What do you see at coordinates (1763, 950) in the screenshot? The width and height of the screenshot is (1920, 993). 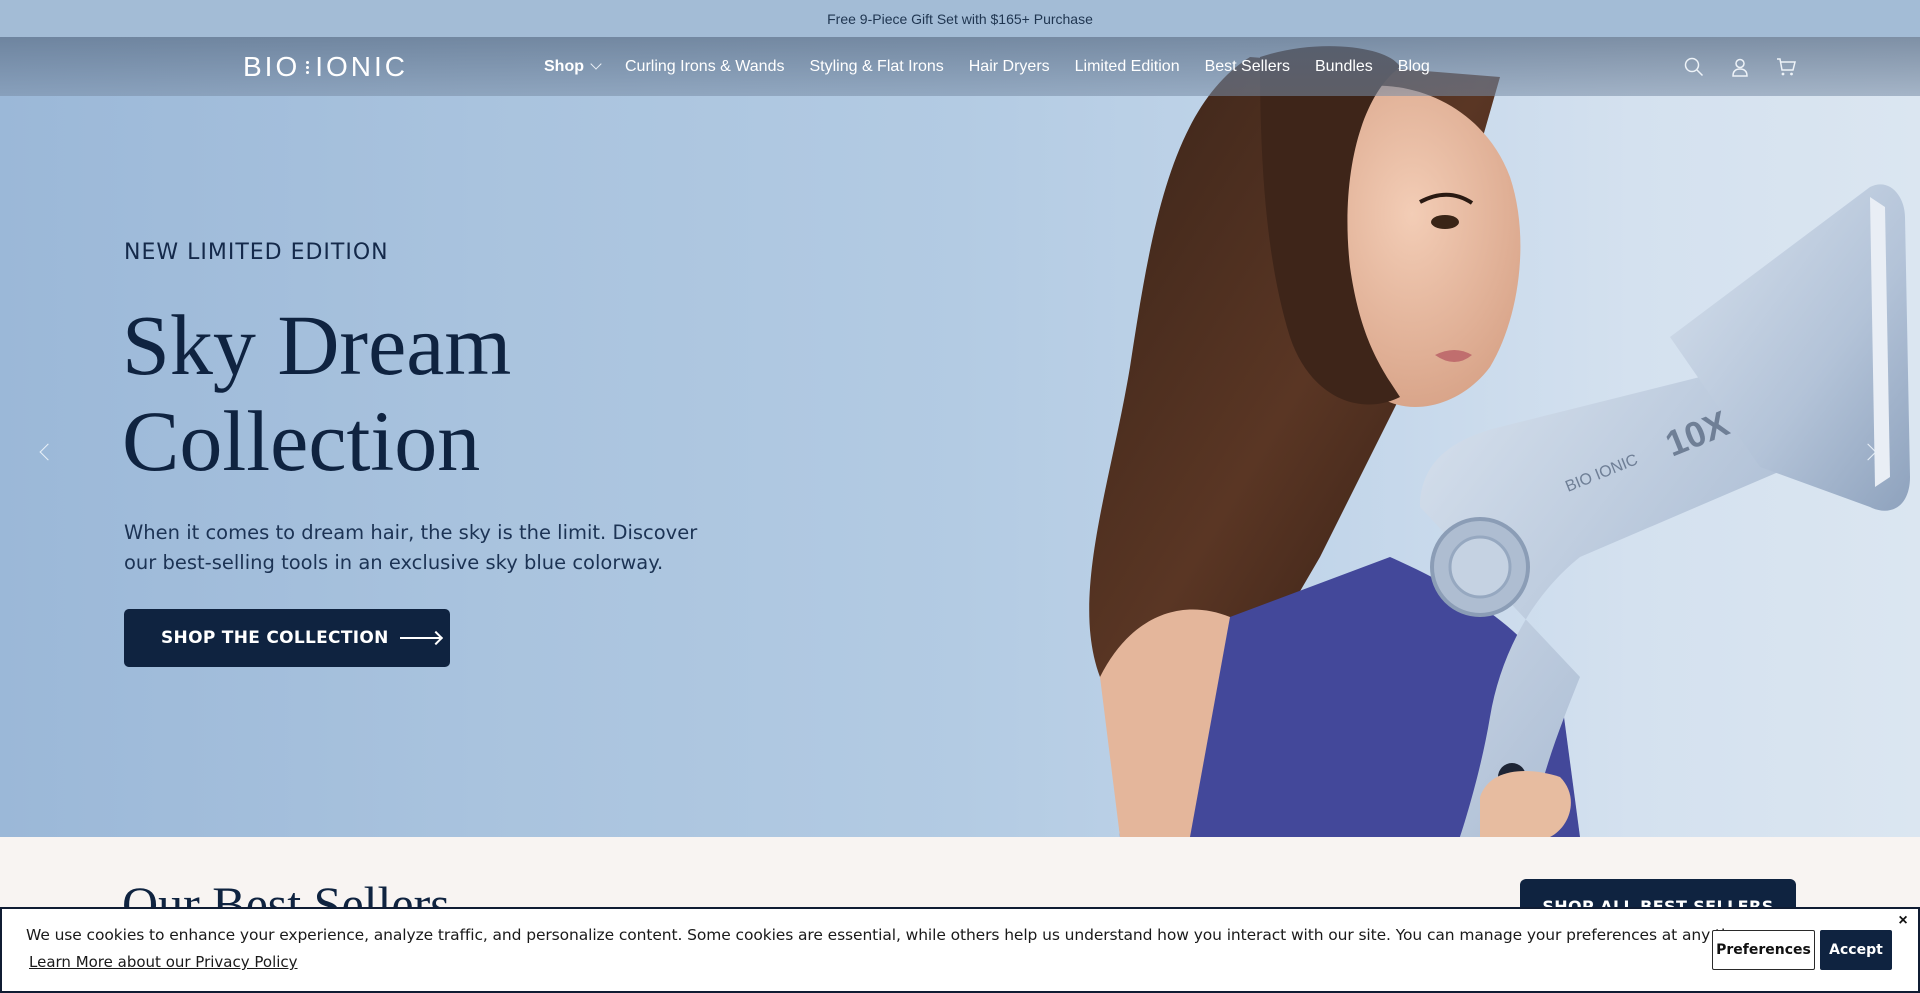 I see `preferences-button: Preferences` at bounding box center [1763, 950].